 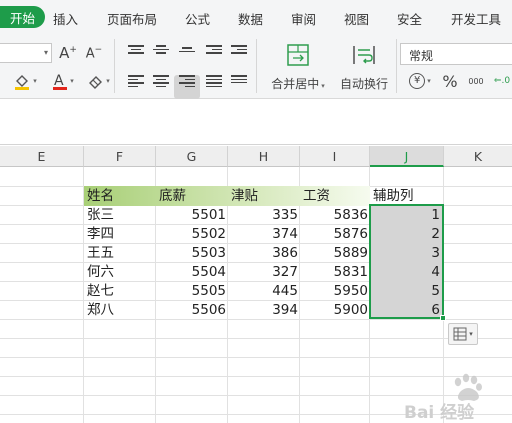 I want to click on distributed-align-icon, so click(x=239, y=80).